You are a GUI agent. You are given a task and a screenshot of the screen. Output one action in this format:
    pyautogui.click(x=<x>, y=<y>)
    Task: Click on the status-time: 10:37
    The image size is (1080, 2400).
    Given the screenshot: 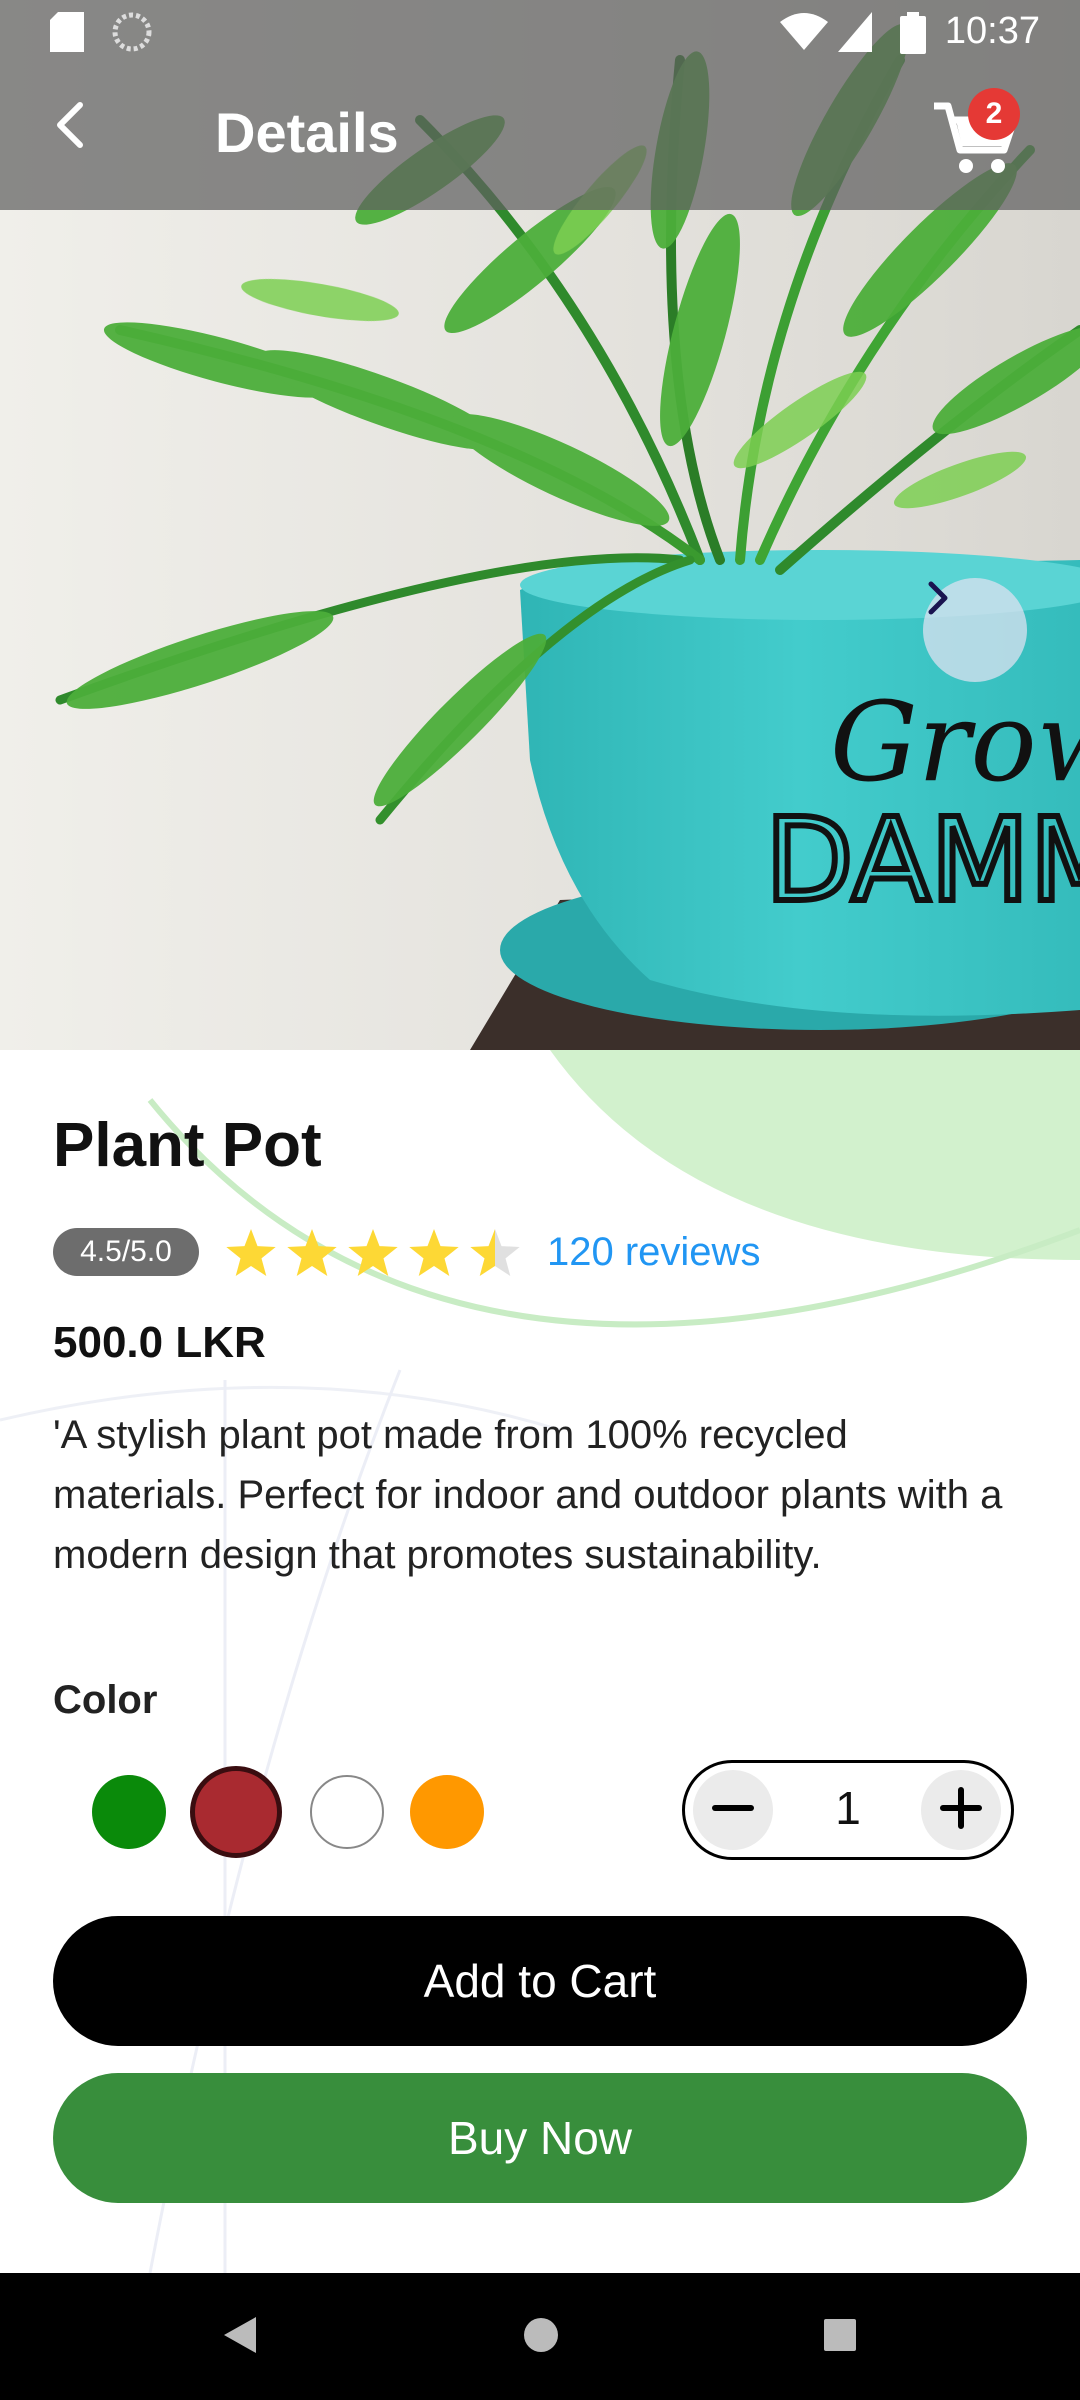 What is the action you would take?
    pyautogui.click(x=992, y=31)
    